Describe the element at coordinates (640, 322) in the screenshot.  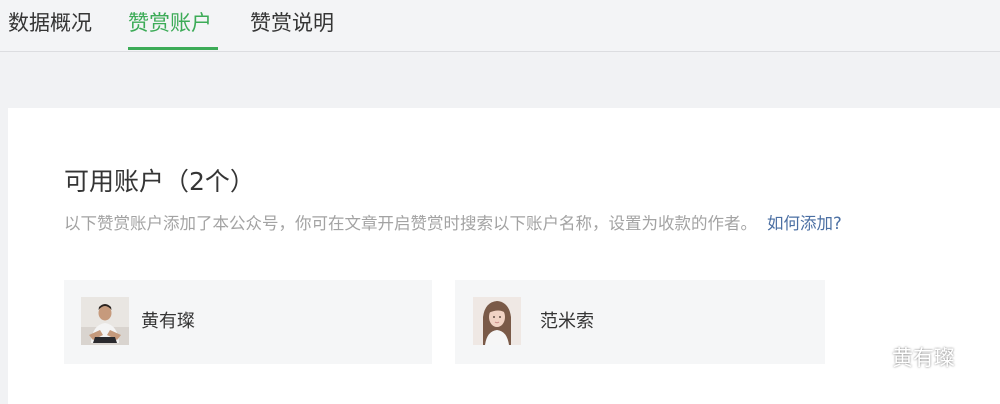
I see `account-card: 范米索` at that location.